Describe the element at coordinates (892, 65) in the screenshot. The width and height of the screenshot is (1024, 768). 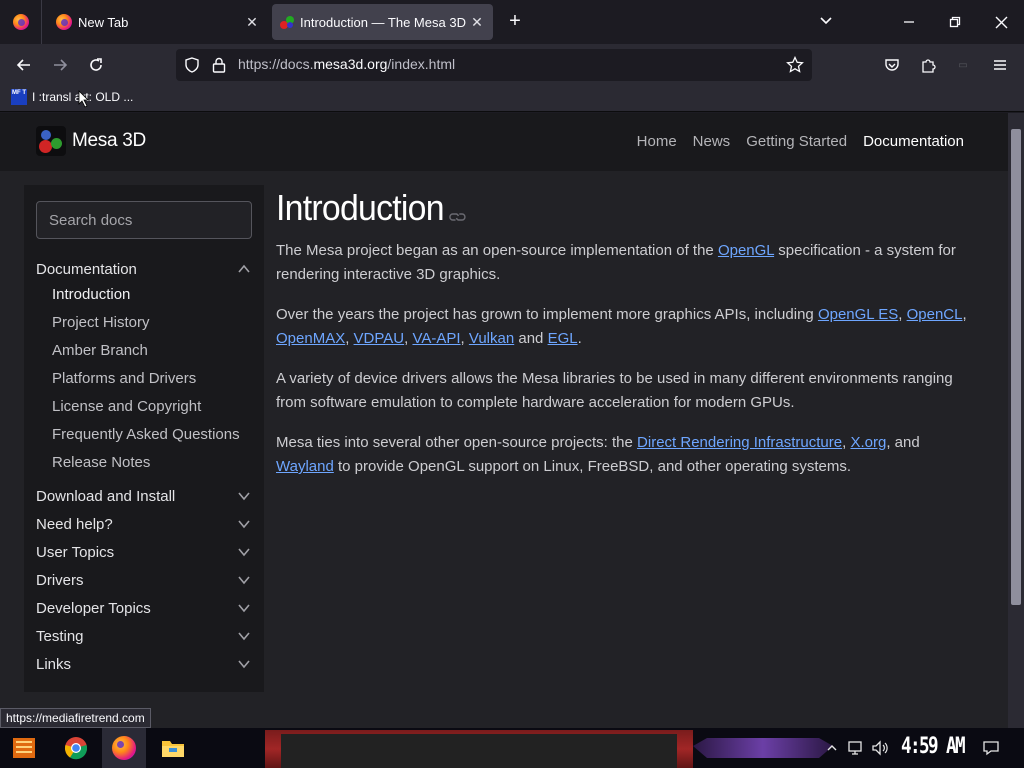
I see `pocket-icon` at that location.